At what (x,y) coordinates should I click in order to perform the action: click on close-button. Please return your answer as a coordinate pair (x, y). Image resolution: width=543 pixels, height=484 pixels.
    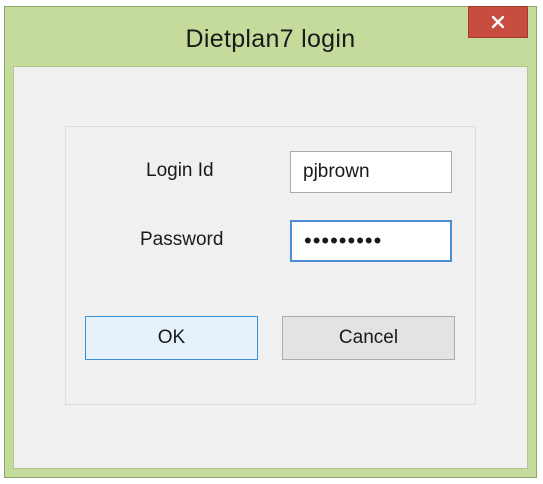
    Looking at the image, I should click on (498, 22).